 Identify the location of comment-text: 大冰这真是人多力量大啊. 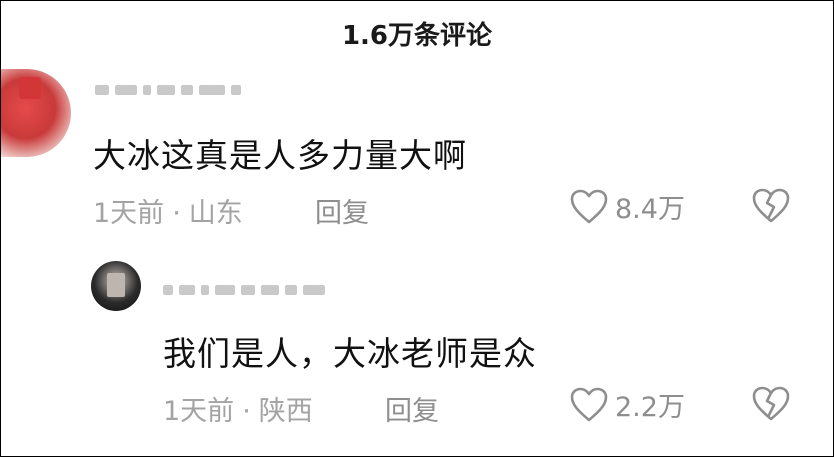
(280, 155).